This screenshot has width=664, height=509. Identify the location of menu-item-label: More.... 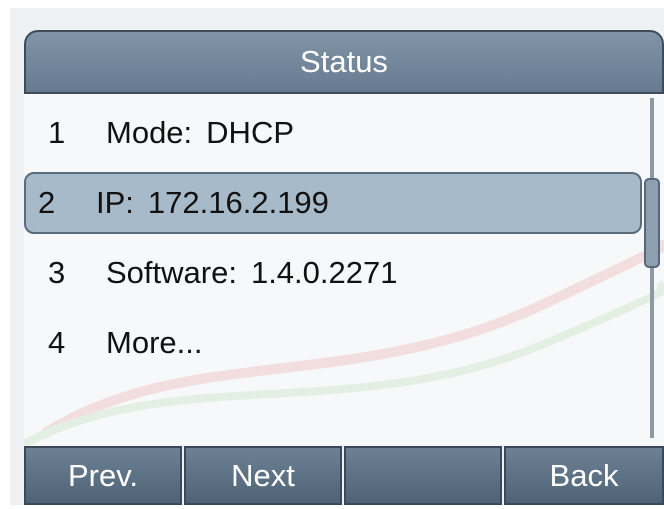
(154, 342).